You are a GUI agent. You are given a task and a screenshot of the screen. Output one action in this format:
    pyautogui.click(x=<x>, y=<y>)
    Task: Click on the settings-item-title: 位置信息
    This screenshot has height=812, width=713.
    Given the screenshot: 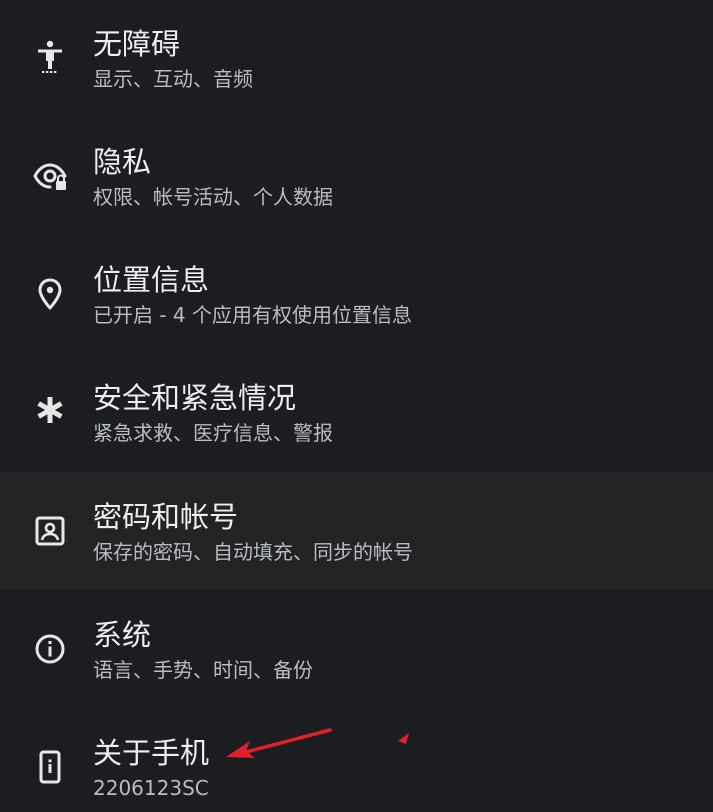 What is the action you would take?
    pyautogui.click(x=151, y=280)
    